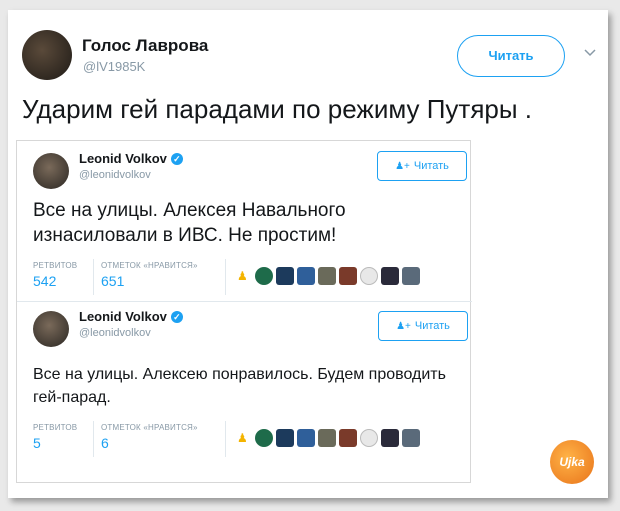 The image size is (620, 511). Describe the element at coordinates (590, 53) in the screenshot. I see `chevron-down-icon` at that location.